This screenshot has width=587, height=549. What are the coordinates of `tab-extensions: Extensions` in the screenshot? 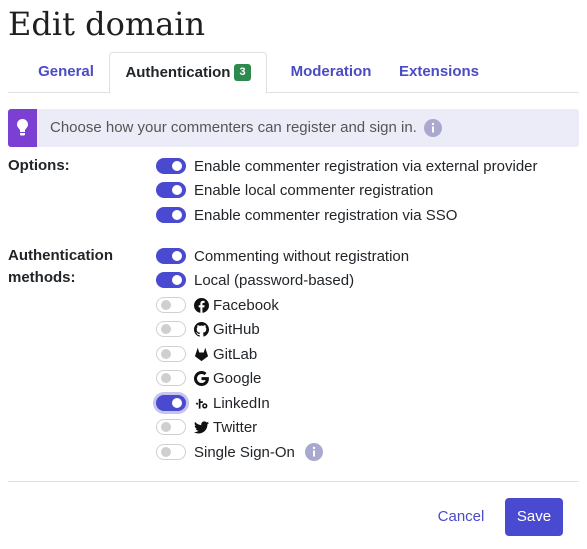 It's located at (439, 72).